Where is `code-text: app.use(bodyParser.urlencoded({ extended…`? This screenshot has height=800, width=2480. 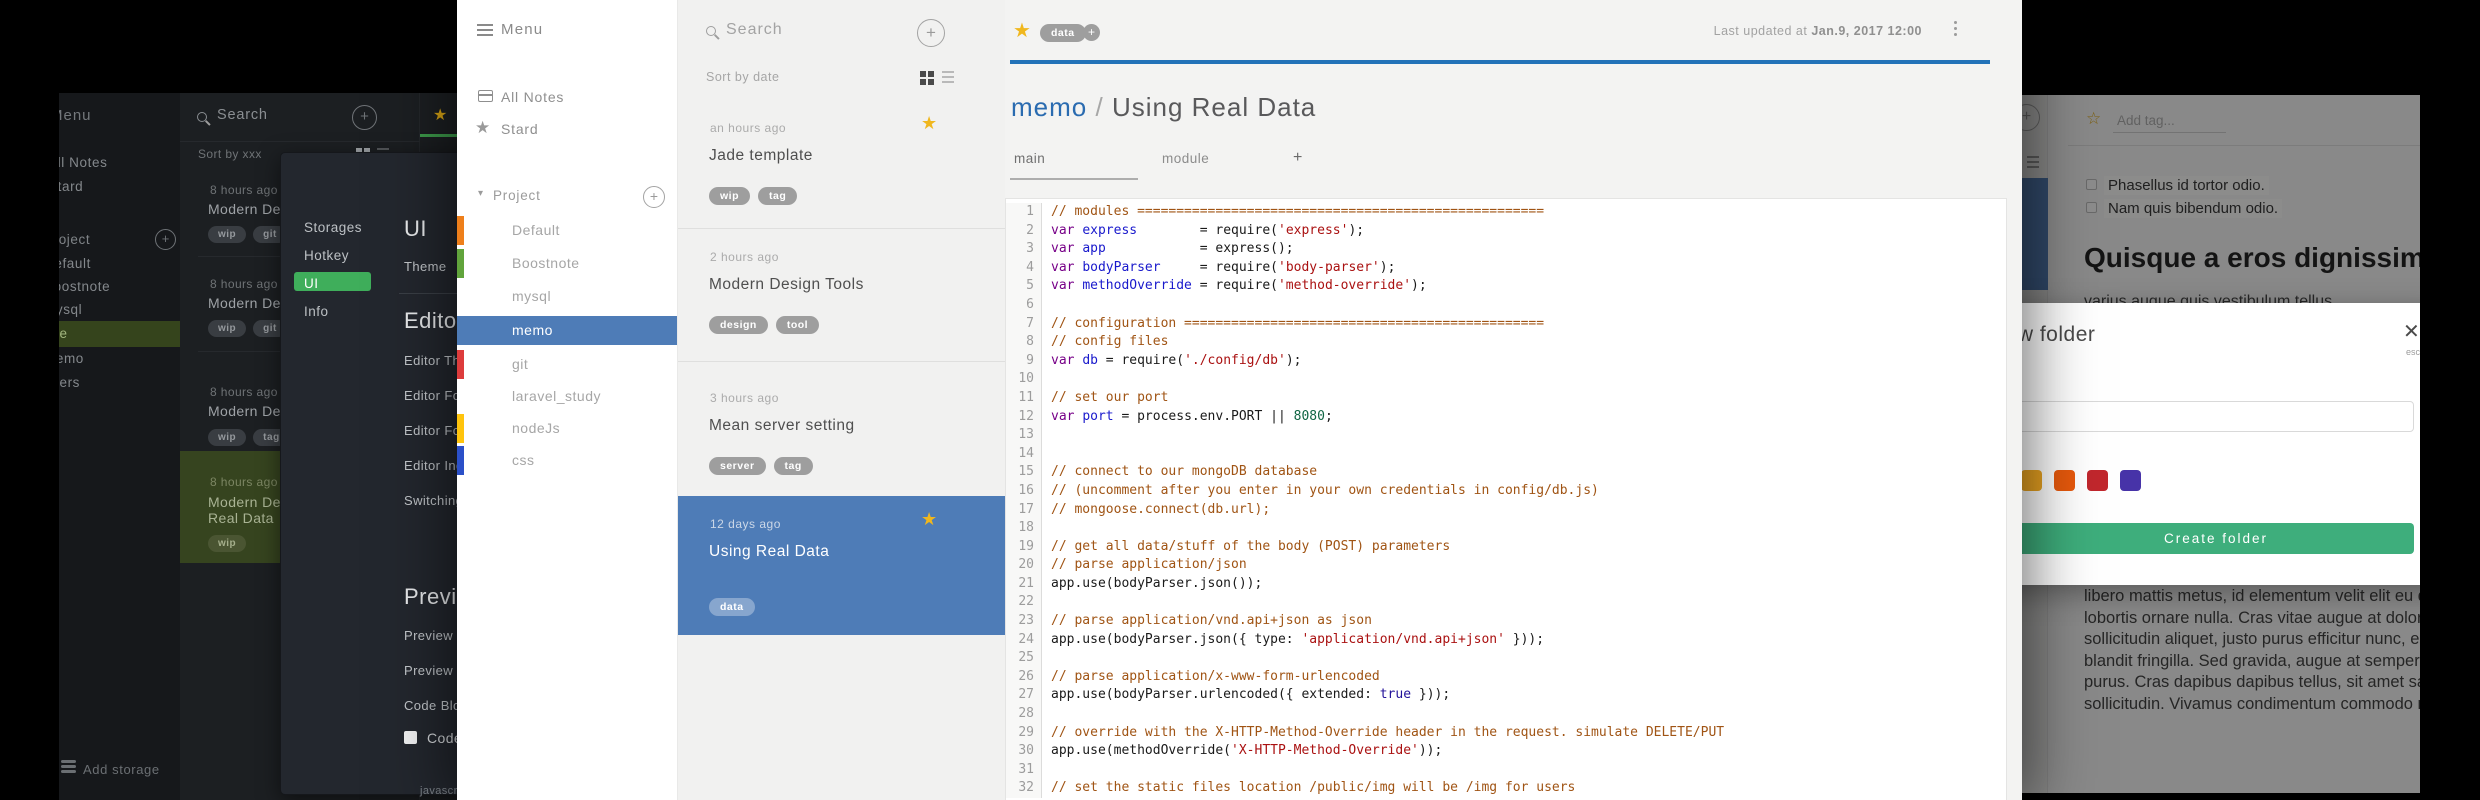 code-text: app.use(bodyParser.urlencoded({ extended… is located at coordinates (1251, 695).